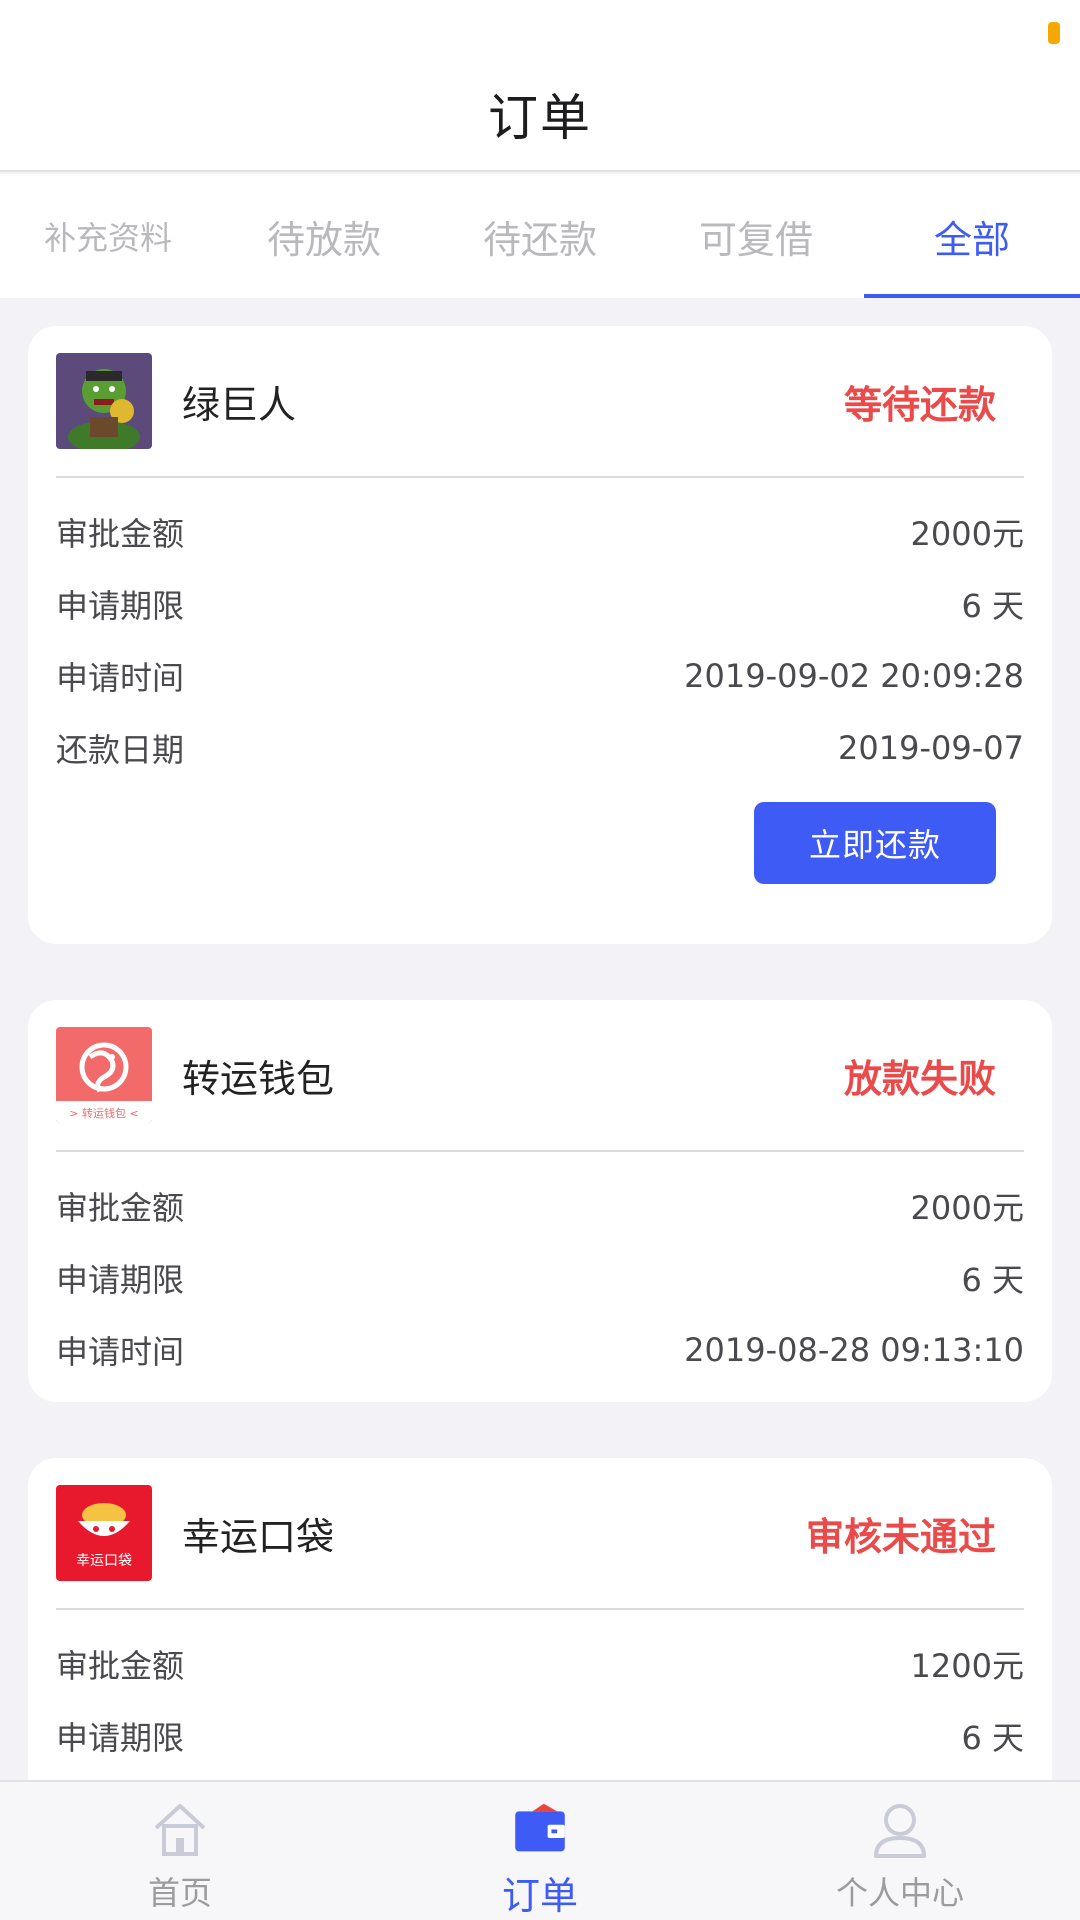 The image size is (1080, 1920). What do you see at coordinates (540, 1076) in the screenshot?
I see `order-card-header: > 转运钱包 < 转运钱包 放款失败` at bounding box center [540, 1076].